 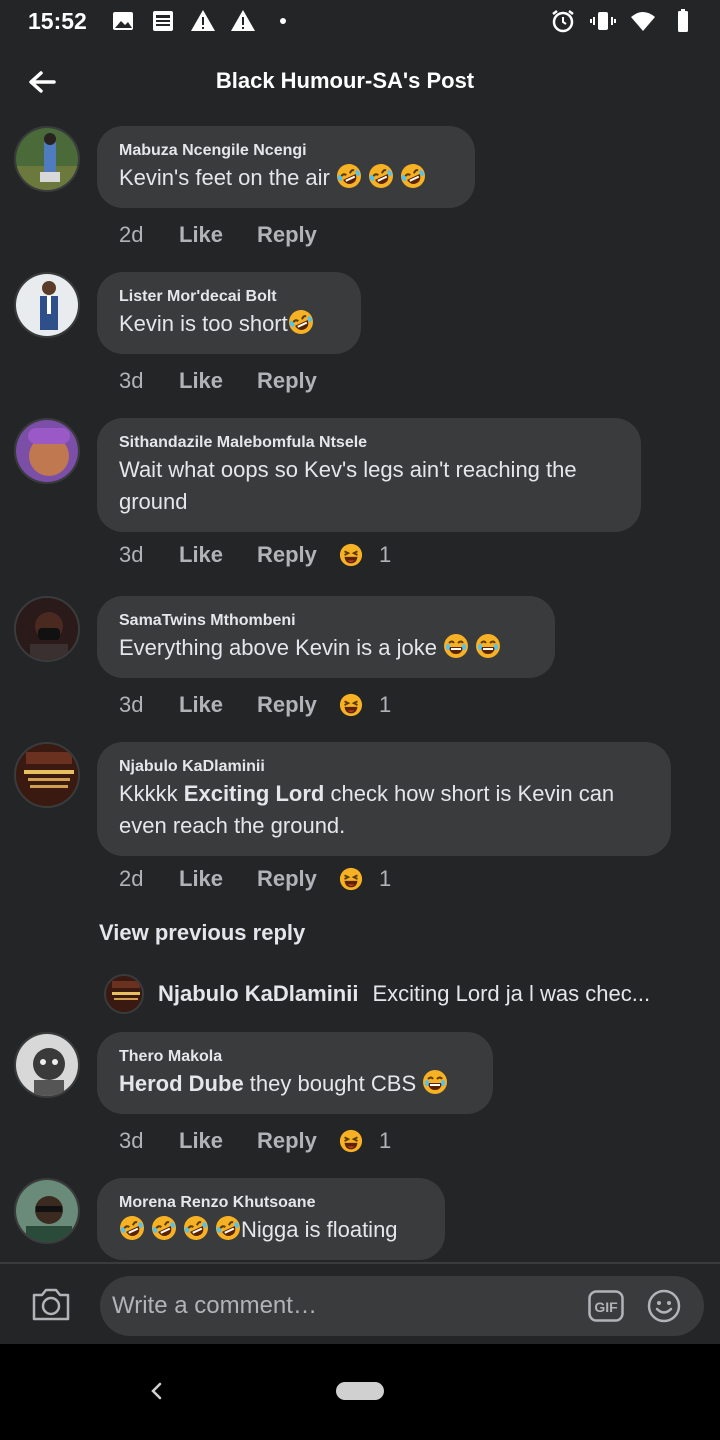 What do you see at coordinates (643, 21) in the screenshot?
I see `wifi-icon` at bounding box center [643, 21].